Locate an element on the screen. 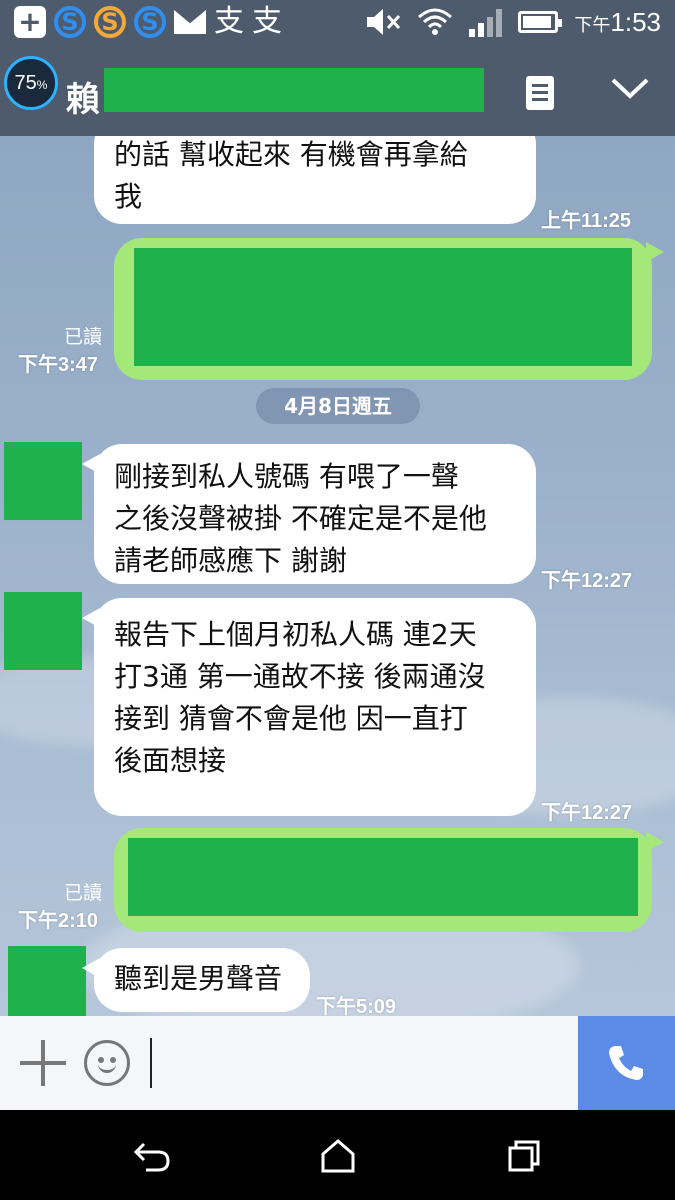 The height and width of the screenshot is (1200, 675). message-input-bar is located at coordinates (337, 1063).